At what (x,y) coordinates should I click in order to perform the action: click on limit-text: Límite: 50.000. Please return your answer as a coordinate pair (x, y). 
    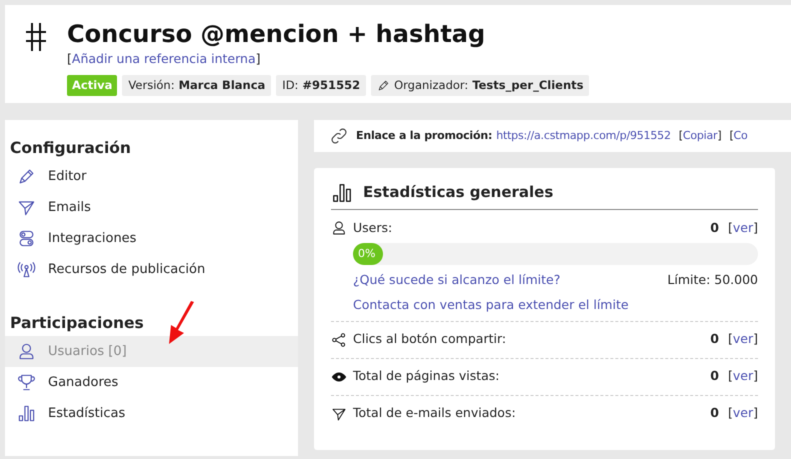
    Looking at the image, I should click on (712, 279).